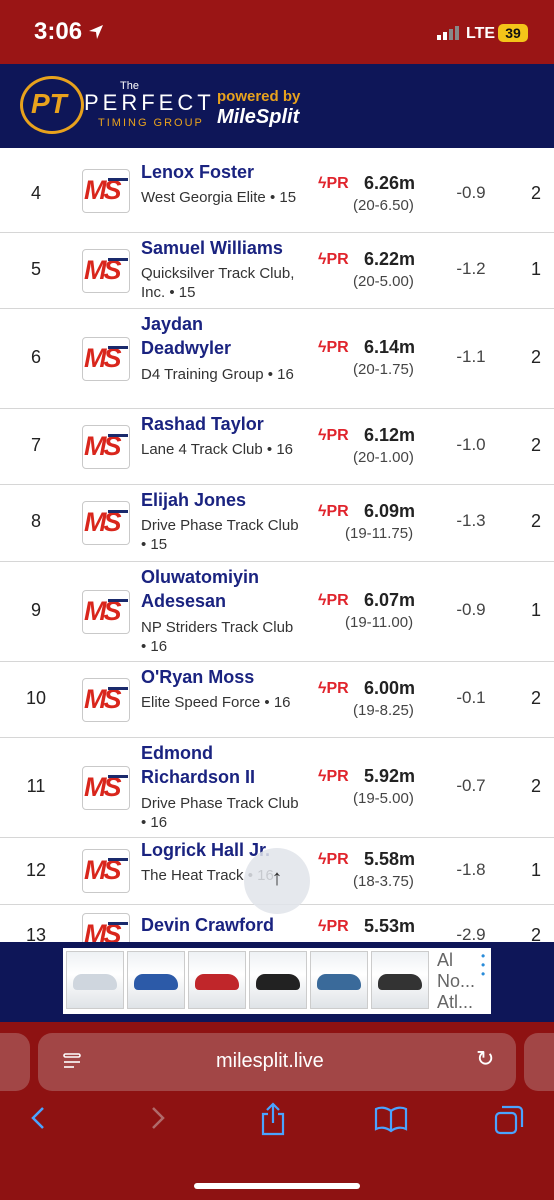 The width and height of the screenshot is (554, 1200). What do you see at coordinates (36, 698) in the screenshot?
I see `place: 10` at bounding box center [36, 698].